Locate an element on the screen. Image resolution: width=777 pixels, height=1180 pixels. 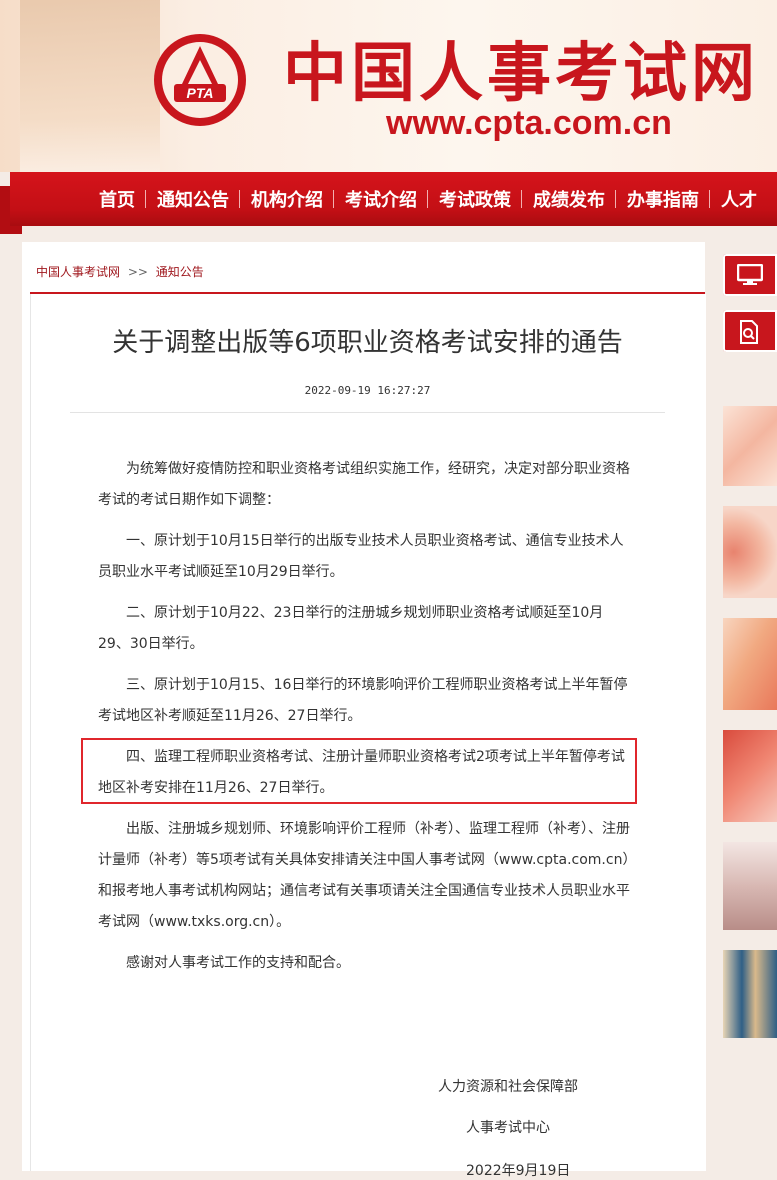
search-document-icon is located at coordinates (749, 332).